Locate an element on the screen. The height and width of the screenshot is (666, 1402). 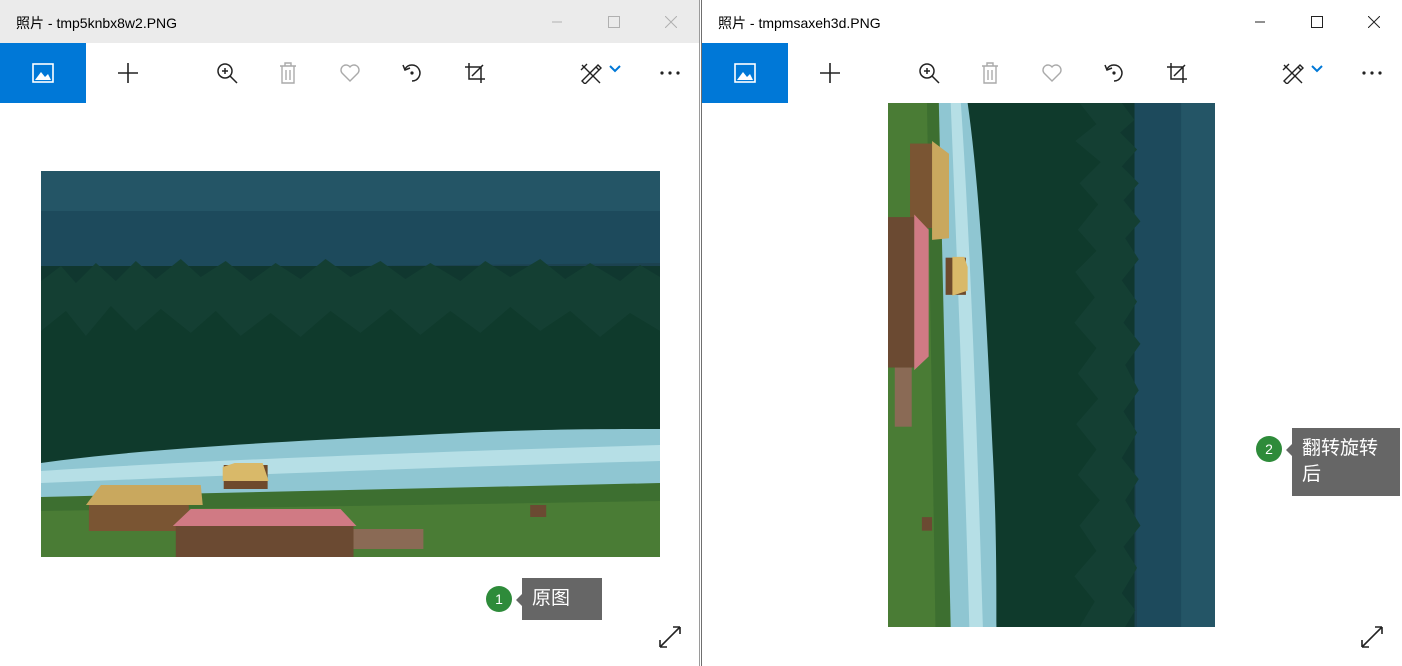
title-bar: 照片 - tmpmsaxeh3d.PNG is located at coordinates (1052, 21).